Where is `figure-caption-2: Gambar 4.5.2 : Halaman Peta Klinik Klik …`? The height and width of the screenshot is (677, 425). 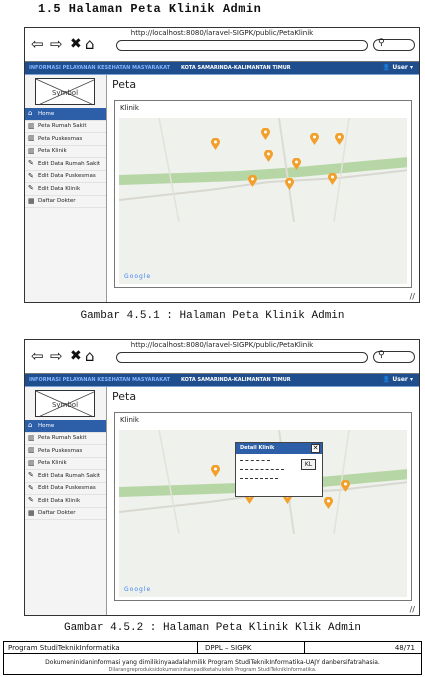
figure-caption-2: Gambar 4.5.2 : Halaman Peta Klinik Klik … is located at coordinates (212, 628).